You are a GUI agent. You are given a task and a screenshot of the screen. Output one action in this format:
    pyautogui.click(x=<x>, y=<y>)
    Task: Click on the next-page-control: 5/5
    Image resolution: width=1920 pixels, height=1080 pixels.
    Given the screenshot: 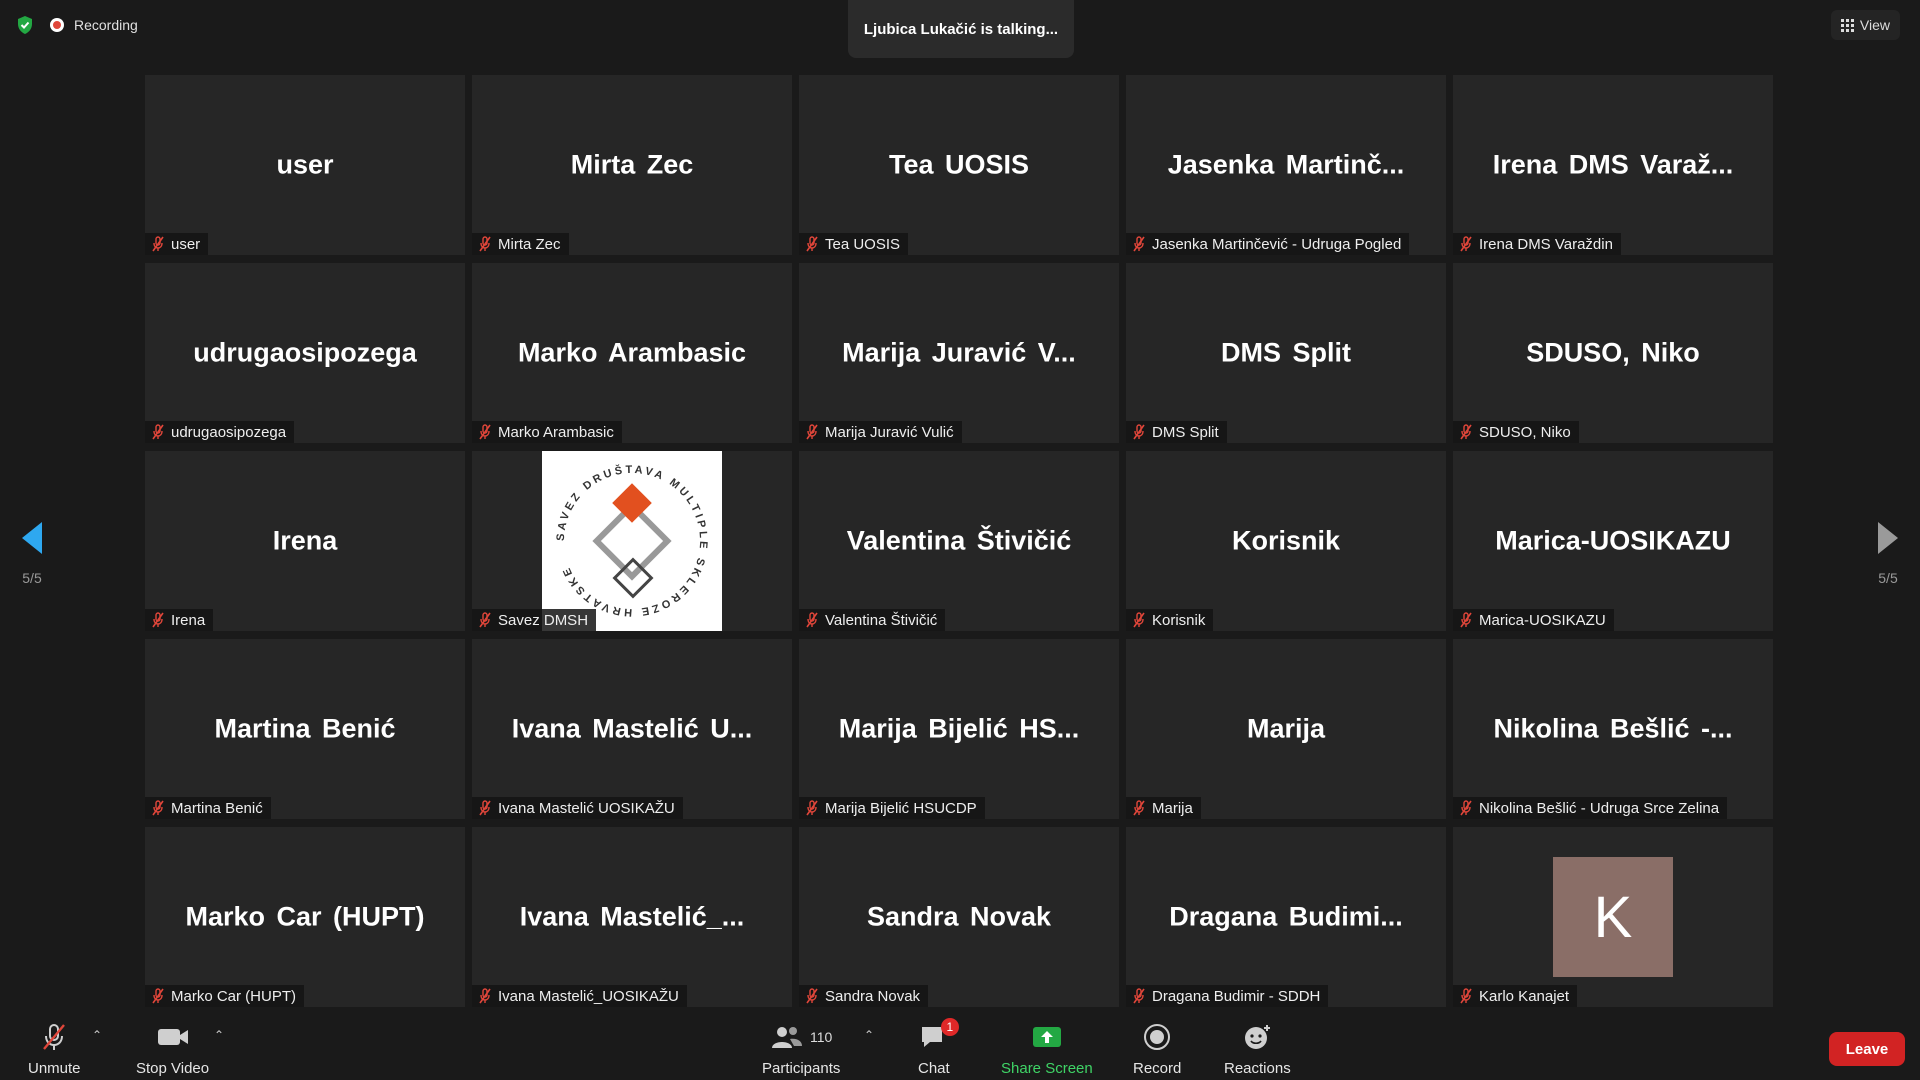 What is the action you would take?
    pyautogui.click(x=1888, y=553)
    